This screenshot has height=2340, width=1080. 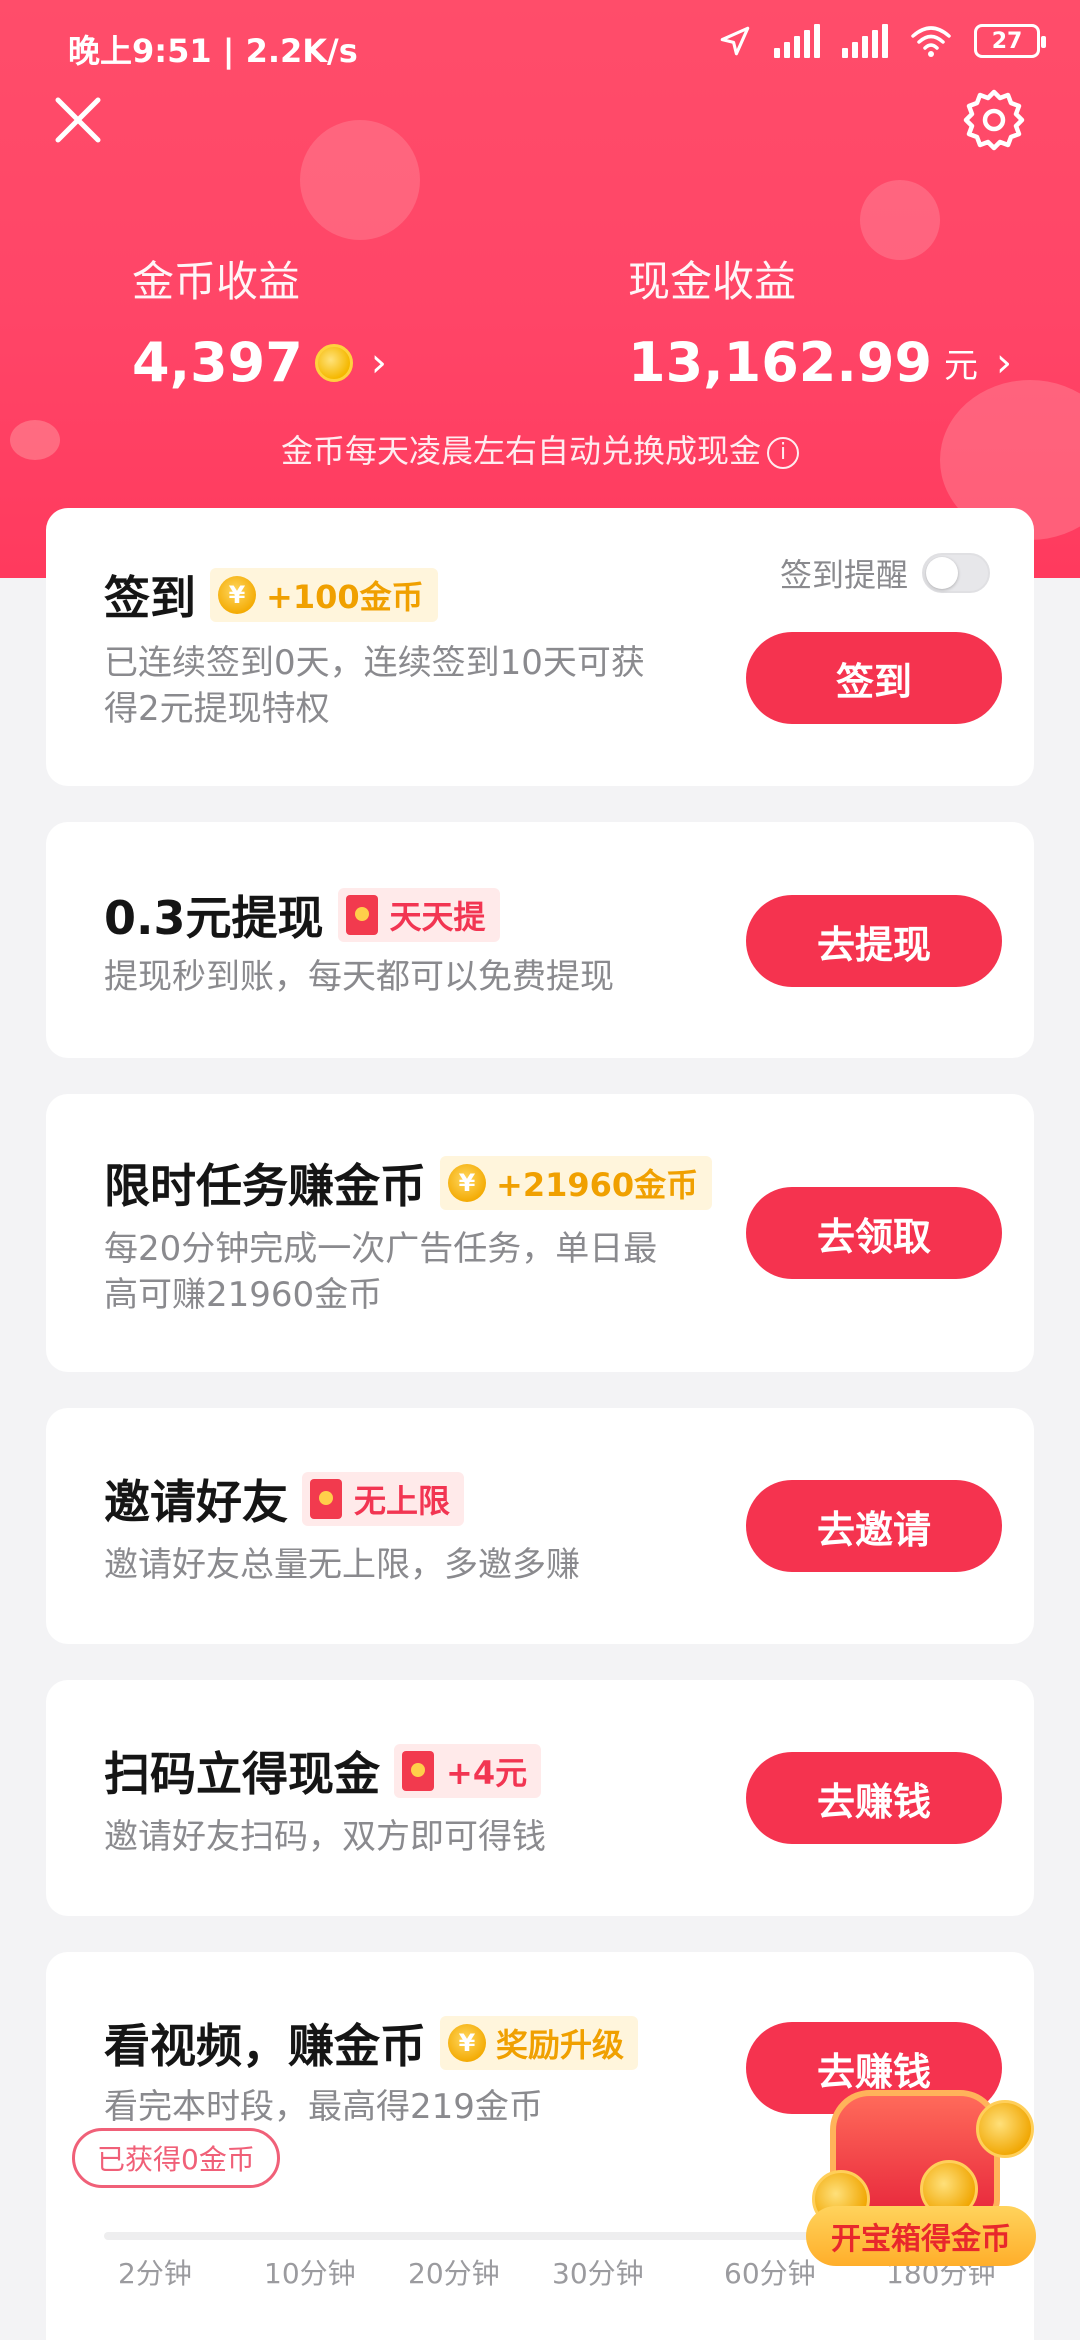 I want to click on cell-signal-hd-icon, so click(x=865, y=41).